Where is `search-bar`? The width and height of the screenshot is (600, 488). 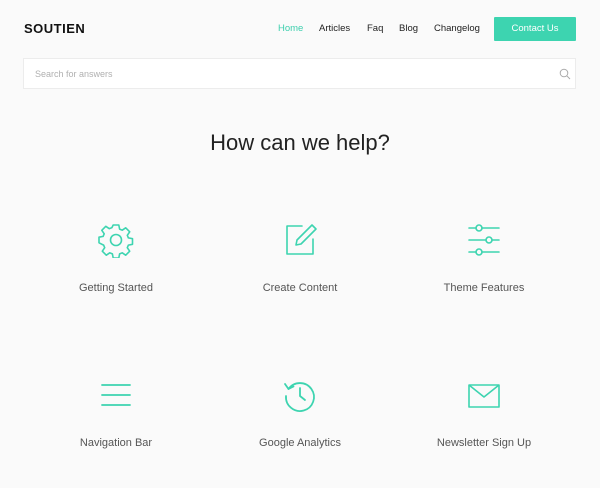
search-bar is located at coordinates (299, 73).